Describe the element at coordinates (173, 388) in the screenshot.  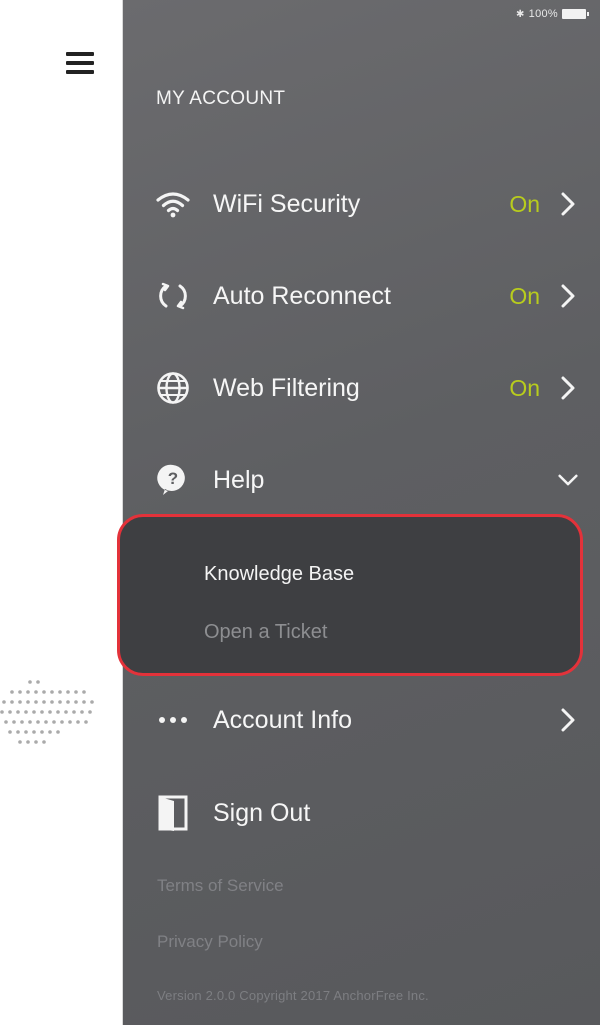
I see `globe-icon` at that location.